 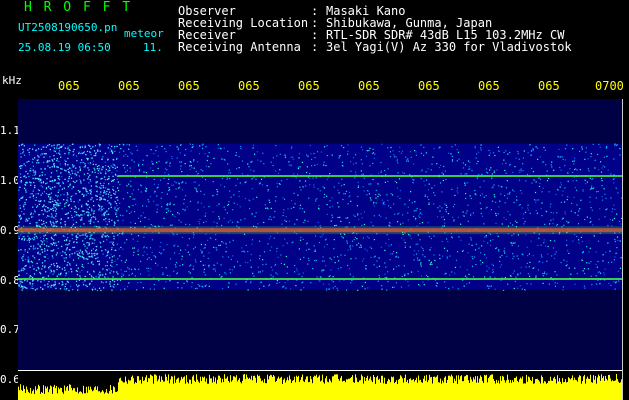 I want to click on y-tick-label: 1.0, so click(x=10, y=180).